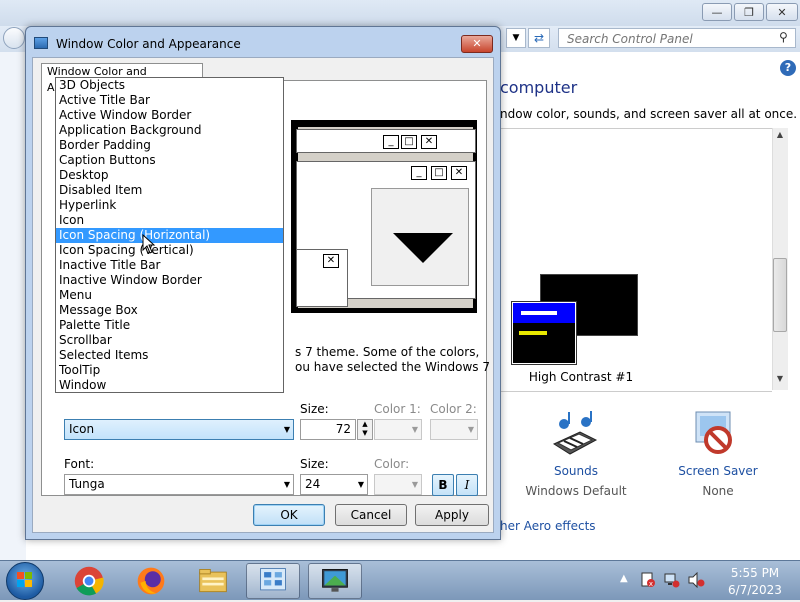 This screenshot has width=800, height=602. What do you see at coordinates (289, 515) in the screenshot?
I see `ok-button: OK` at bounding box center [289, 515].